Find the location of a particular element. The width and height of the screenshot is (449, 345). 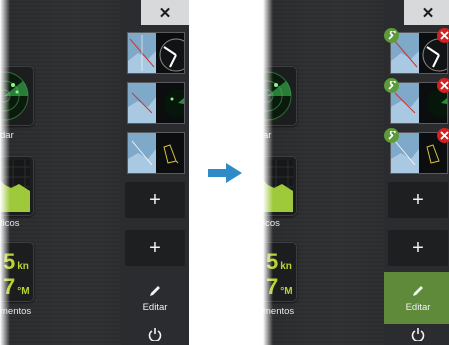

arrow-right-icon is located at coordinates (225, 173).